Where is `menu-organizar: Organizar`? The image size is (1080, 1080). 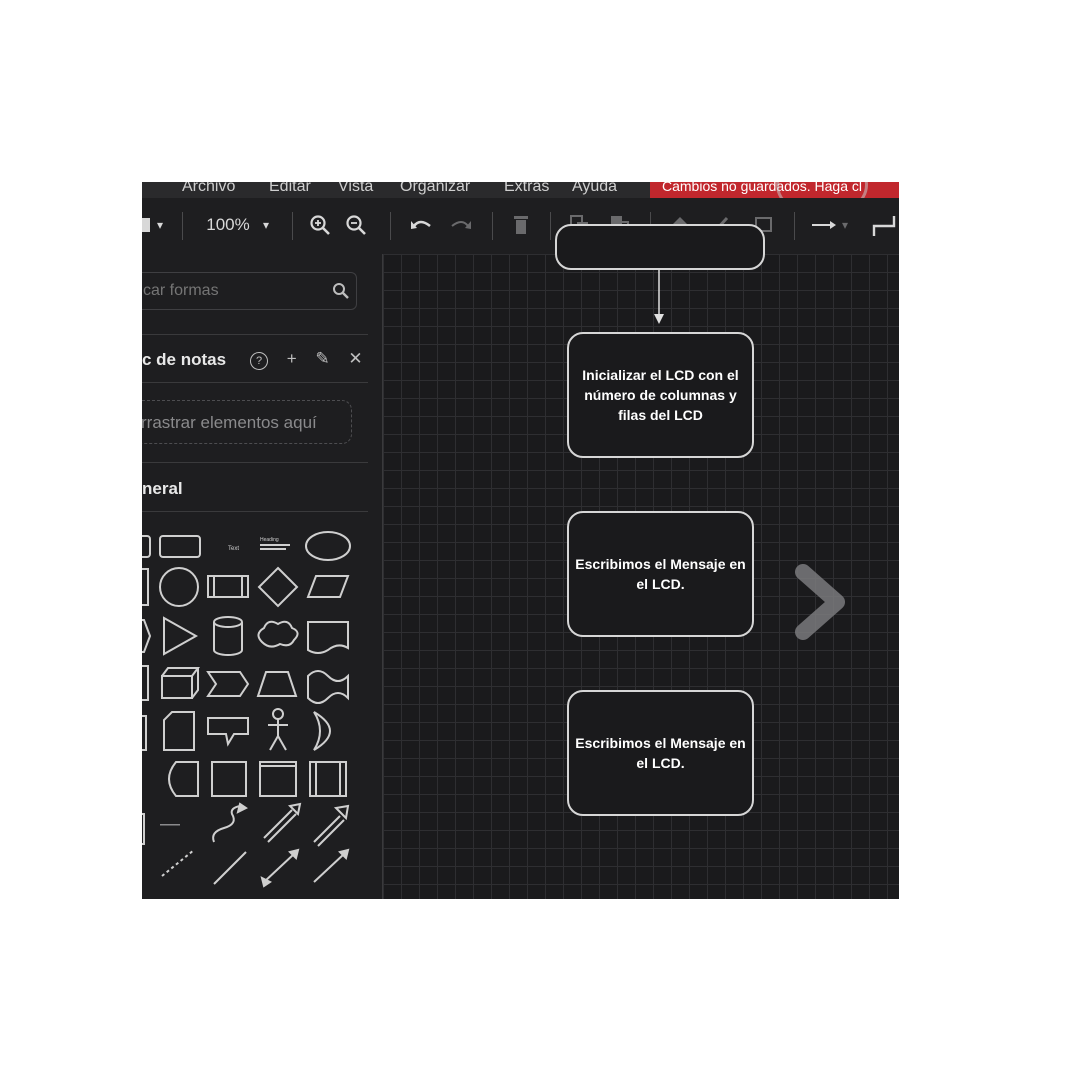 menu-organizar: Organizar is located at coordinates (435, 189).